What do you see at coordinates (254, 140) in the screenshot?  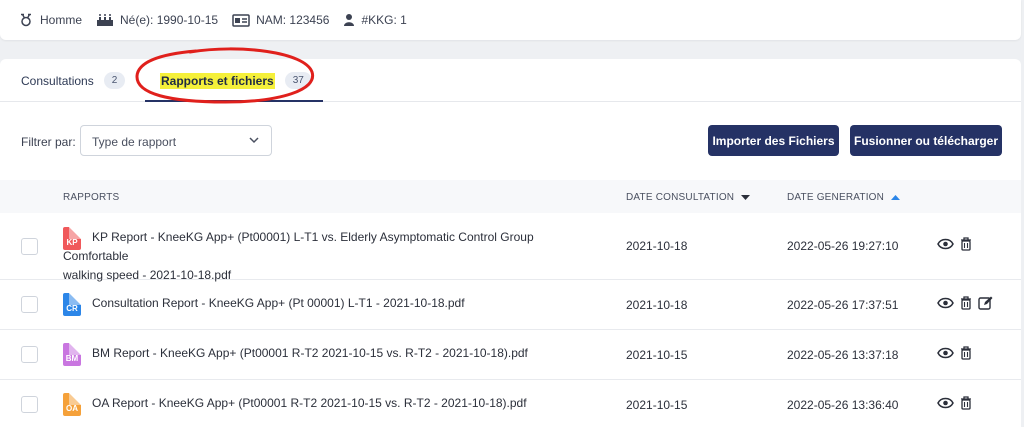 I see `chevron-down-icon` at bounding box center [254, 140].